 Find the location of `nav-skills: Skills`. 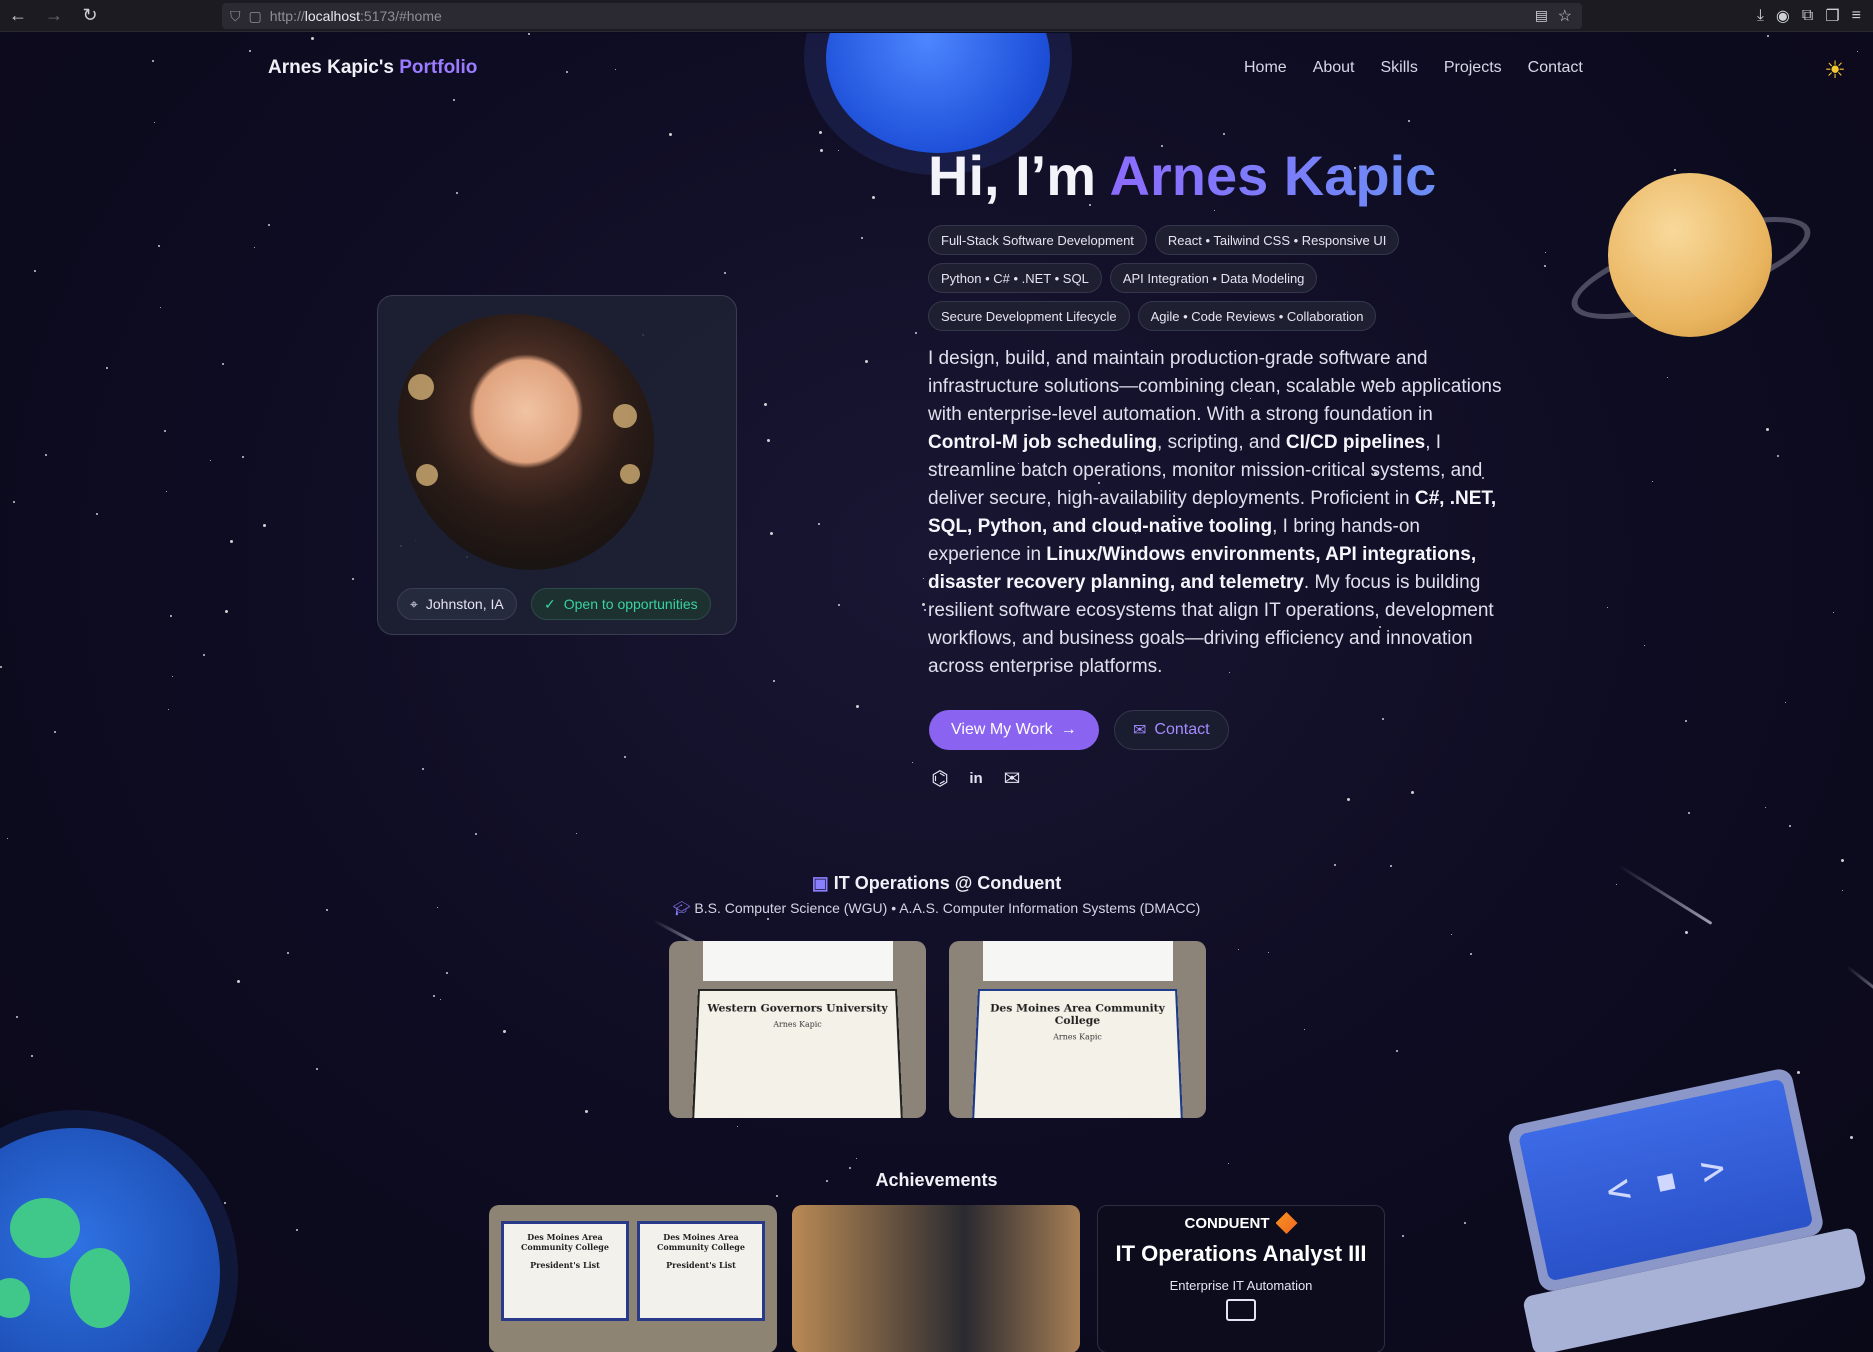

nav-skills: Skills is located at coordinates (1399, 68).